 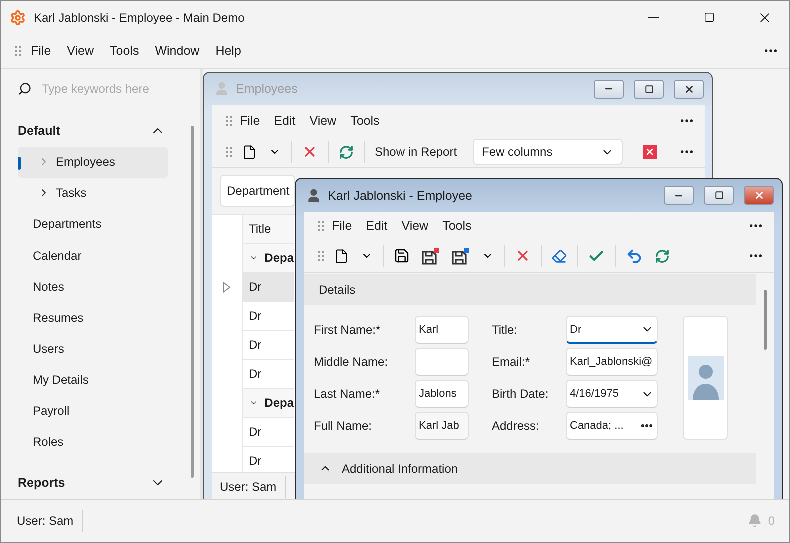 What do you see at coordinates (442, 362) in the screenshot?
I see `input-field` at bounding box center [442, 362].